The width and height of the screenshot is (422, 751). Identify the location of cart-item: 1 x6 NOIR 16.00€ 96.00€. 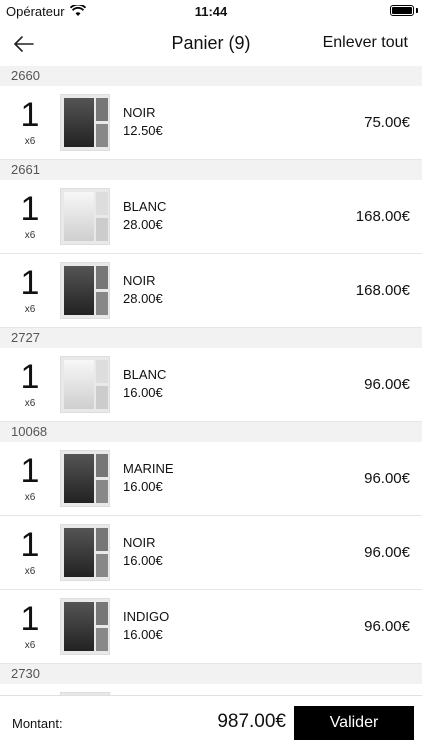
(211, 553).